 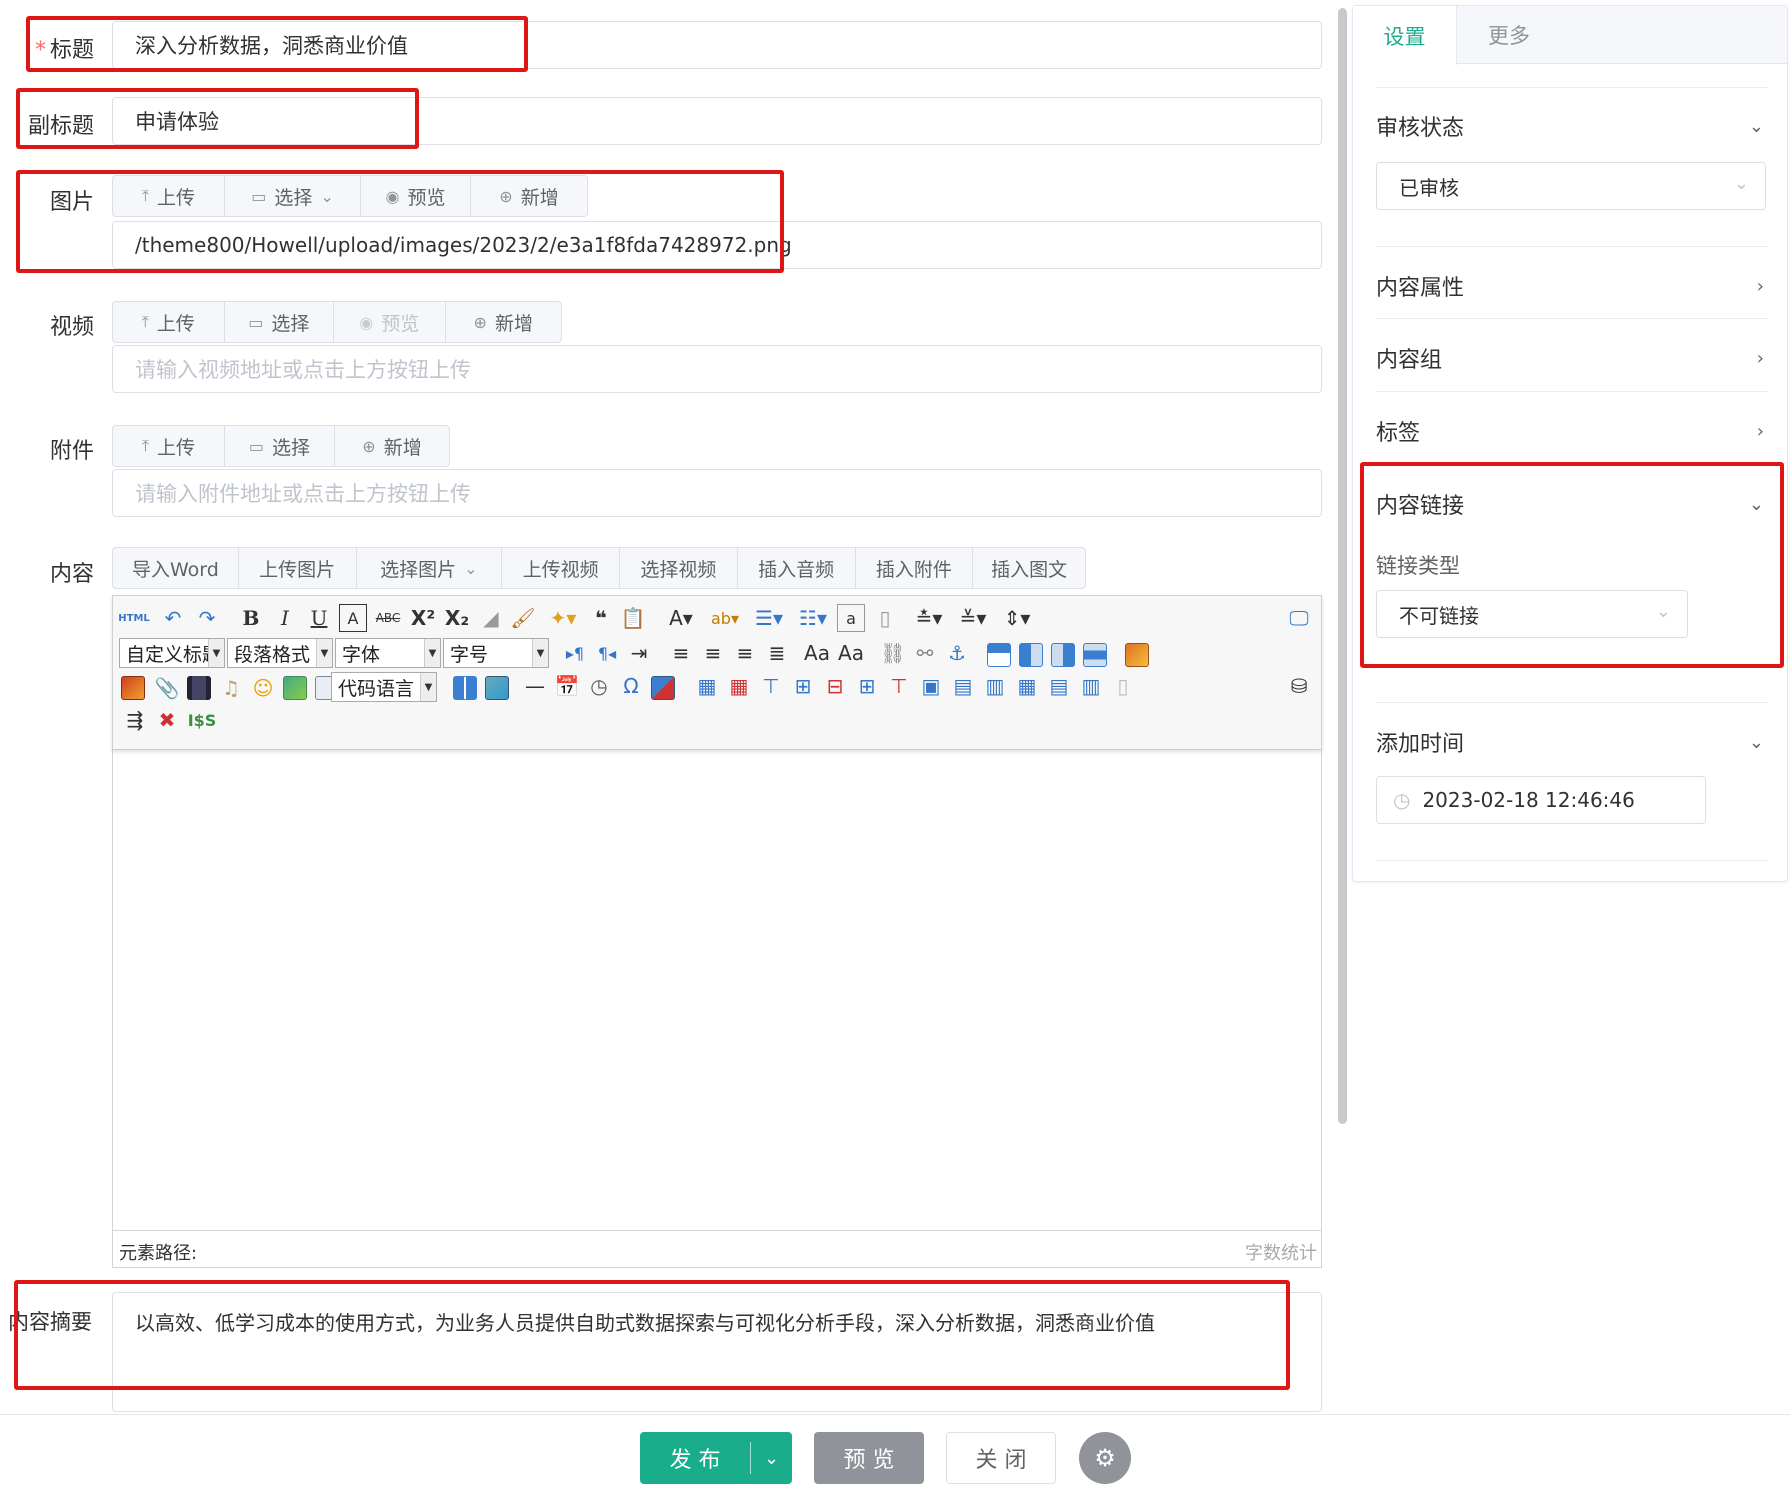 What do you see at coordinates (1572, 358) in the screenshot?
I see `content-group-row: 内容组 ›` at bounding box center [1572, 358].